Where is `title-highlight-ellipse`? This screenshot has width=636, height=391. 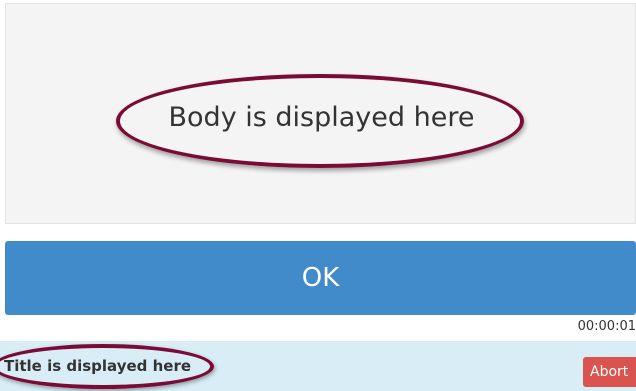
title-highlight-ellipse is located at coordinates (107, 366).